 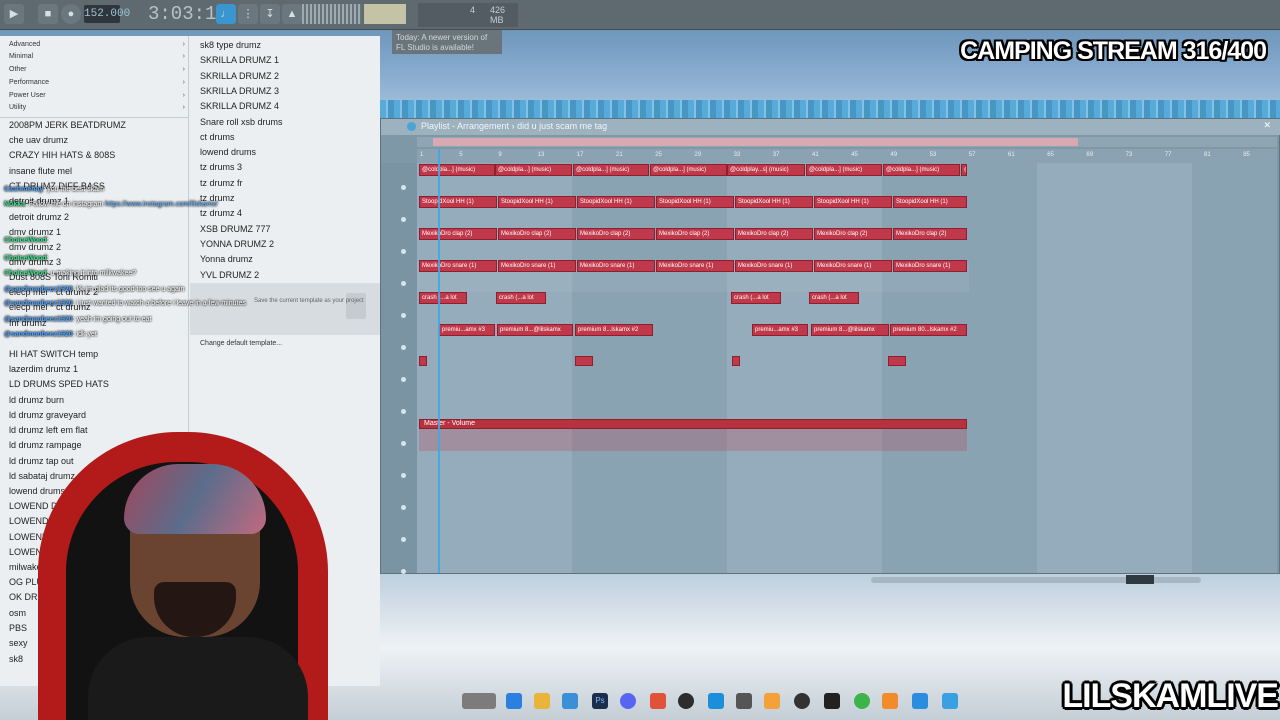 I want to click on pattern-clip: @coldplay...s] (music), so click(x=766, y=170).